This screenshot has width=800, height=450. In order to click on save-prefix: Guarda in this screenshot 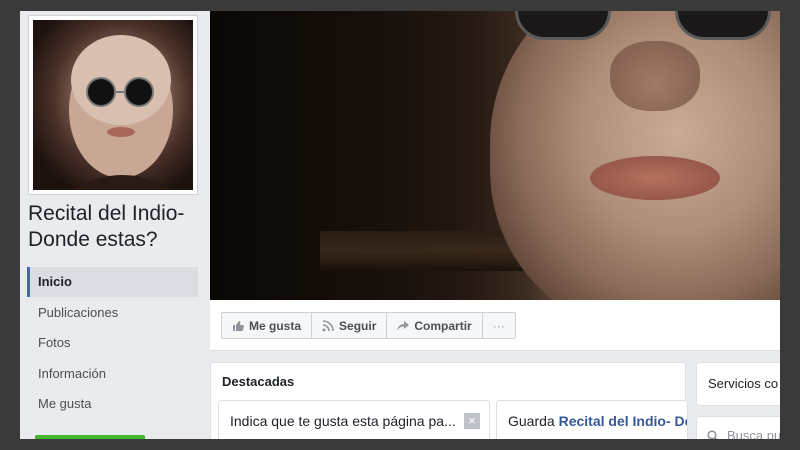, I will do `click(533, 421)`.